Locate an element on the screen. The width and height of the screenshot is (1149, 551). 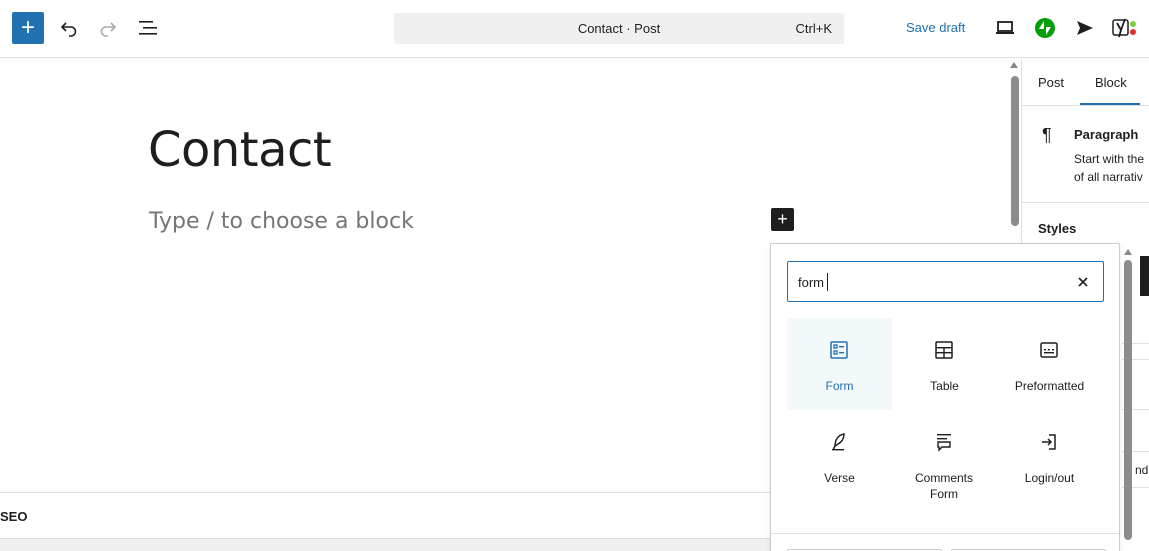
block-item-login-out: Login/out is located at coordinates (1049, 460).